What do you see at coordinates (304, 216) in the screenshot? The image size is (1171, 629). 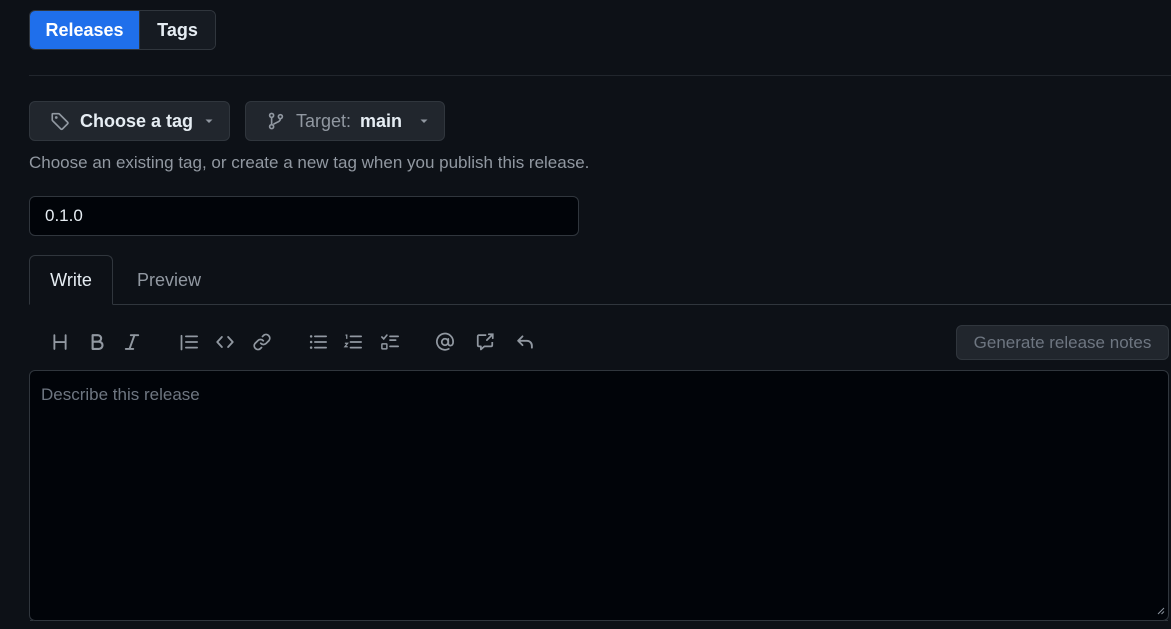 I see `release-title-input` at bounding box center [304, 216].